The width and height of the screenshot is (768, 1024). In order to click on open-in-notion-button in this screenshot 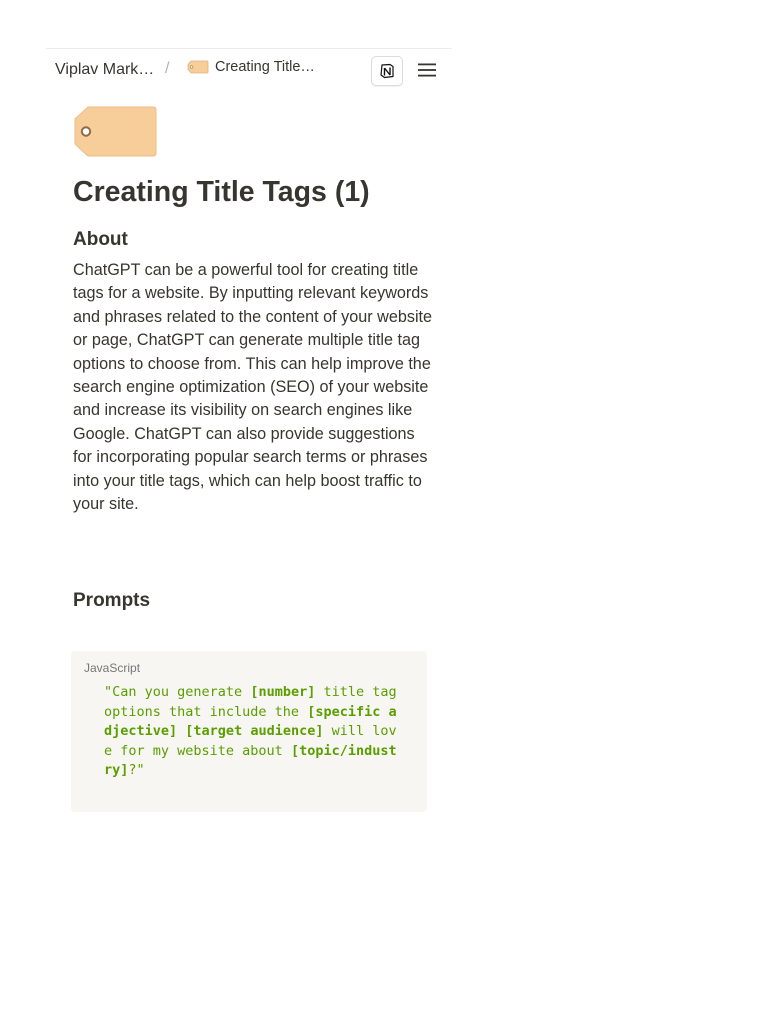, I will do `click(387, 71)`.